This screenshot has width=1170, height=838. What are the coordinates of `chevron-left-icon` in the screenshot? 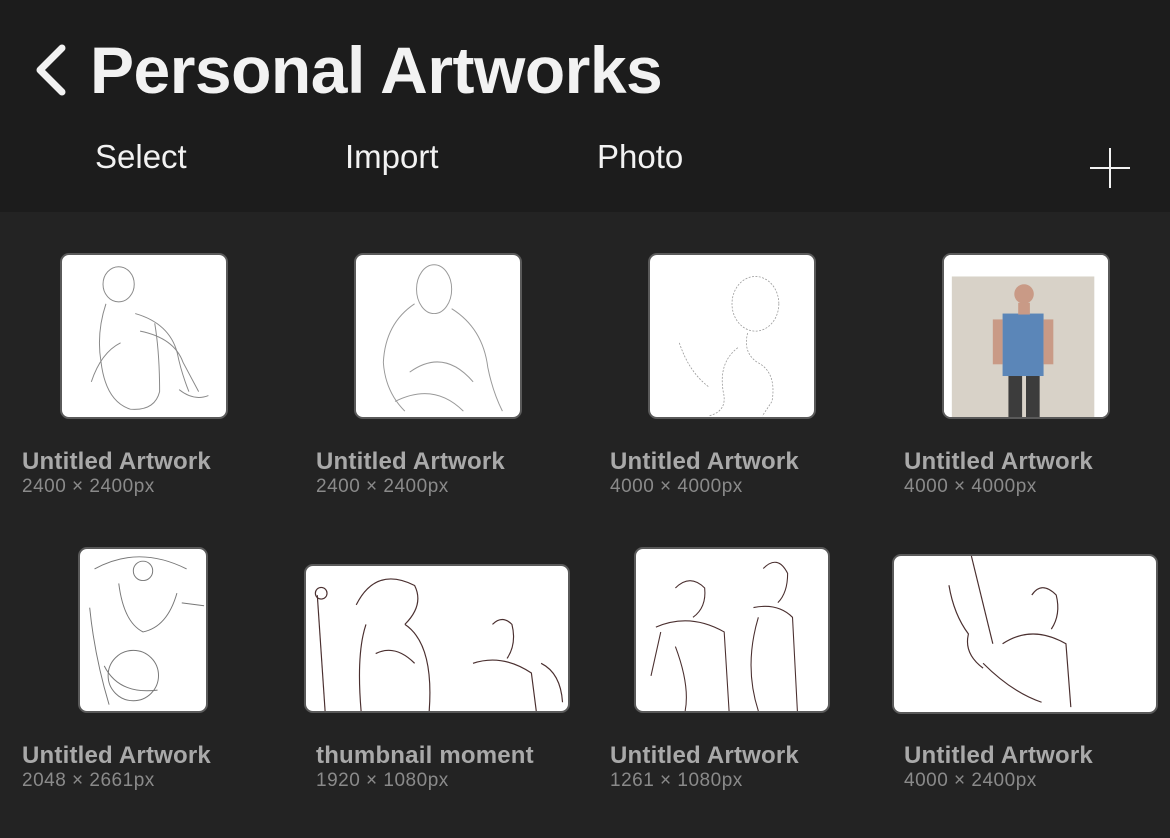 It's located at (52, 70).